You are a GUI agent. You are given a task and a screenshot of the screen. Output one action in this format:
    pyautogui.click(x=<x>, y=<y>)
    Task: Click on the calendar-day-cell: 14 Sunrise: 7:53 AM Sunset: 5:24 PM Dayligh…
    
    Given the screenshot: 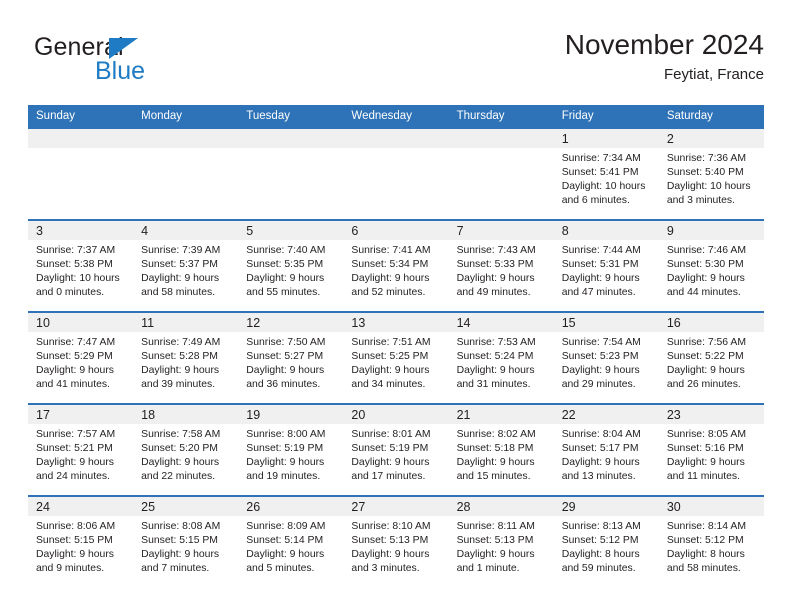 What is the action you would take?
    pyautogui.click(x=501, y=357)
    